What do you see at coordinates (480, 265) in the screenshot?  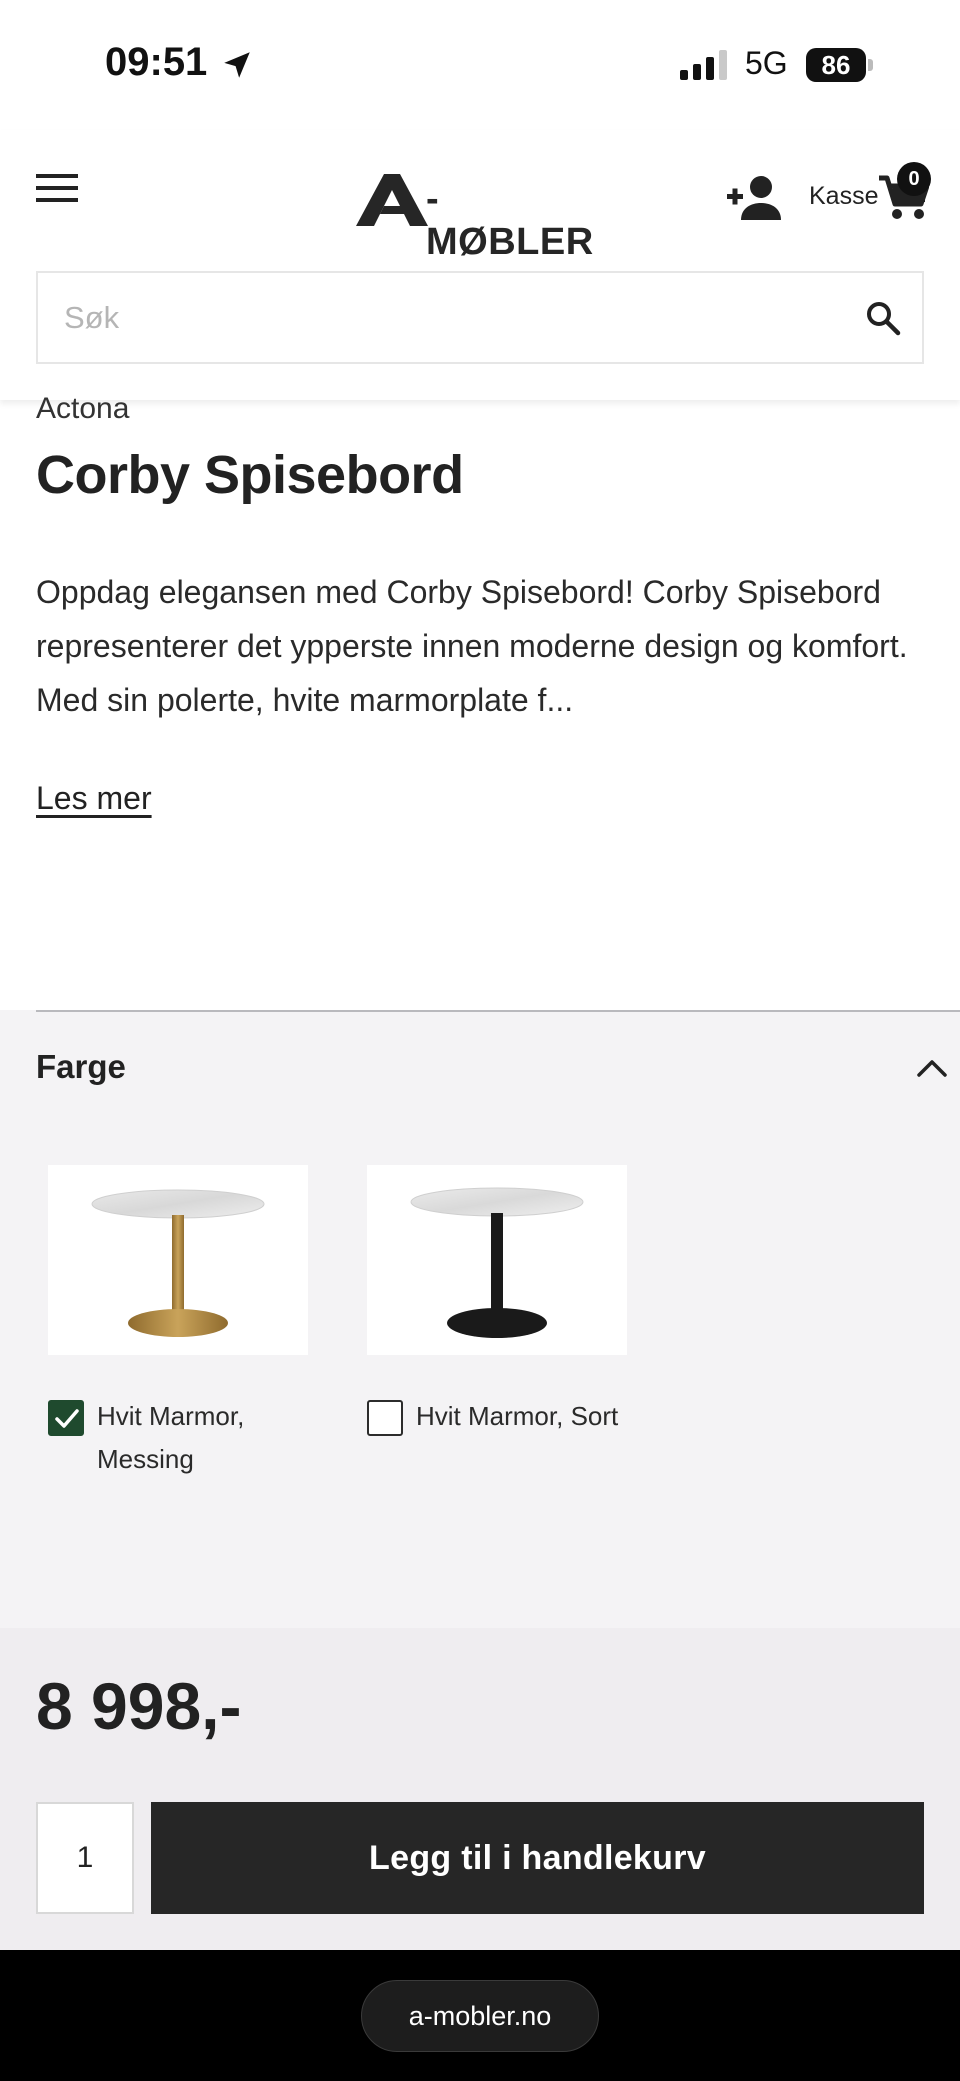 I see `site-header: -MØBLER Kasse 0` at bounding box center [480, 265].